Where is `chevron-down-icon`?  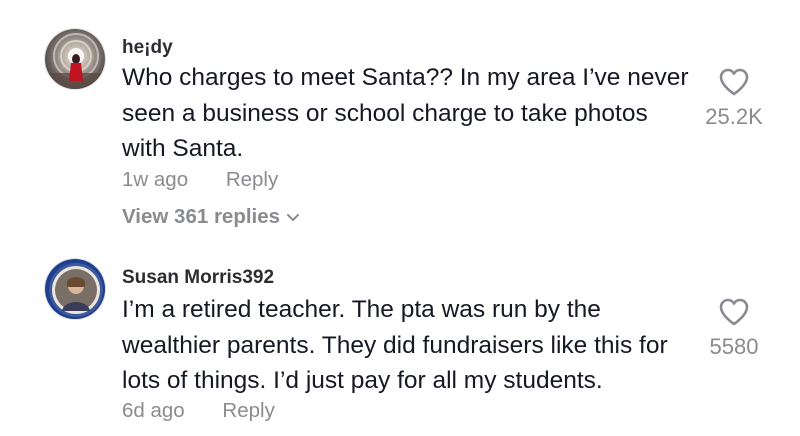 chevron-down-icon is located at coordinates (293, 217).